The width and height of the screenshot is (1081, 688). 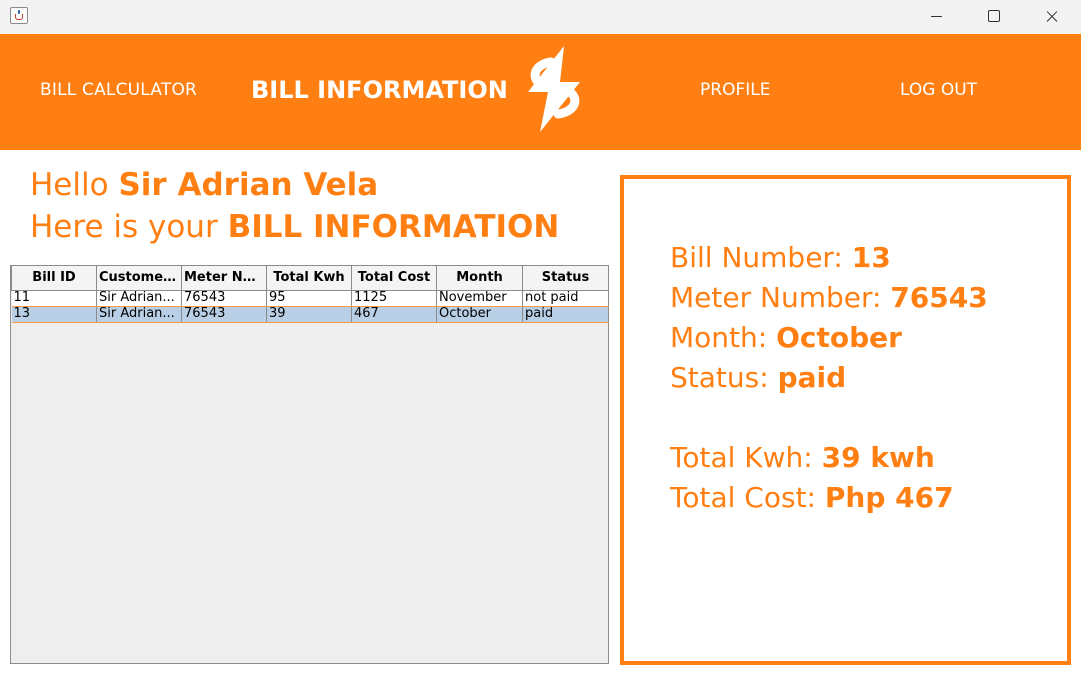 I want to click on nav-profile: PROFILE, so click(x=735, y=90).